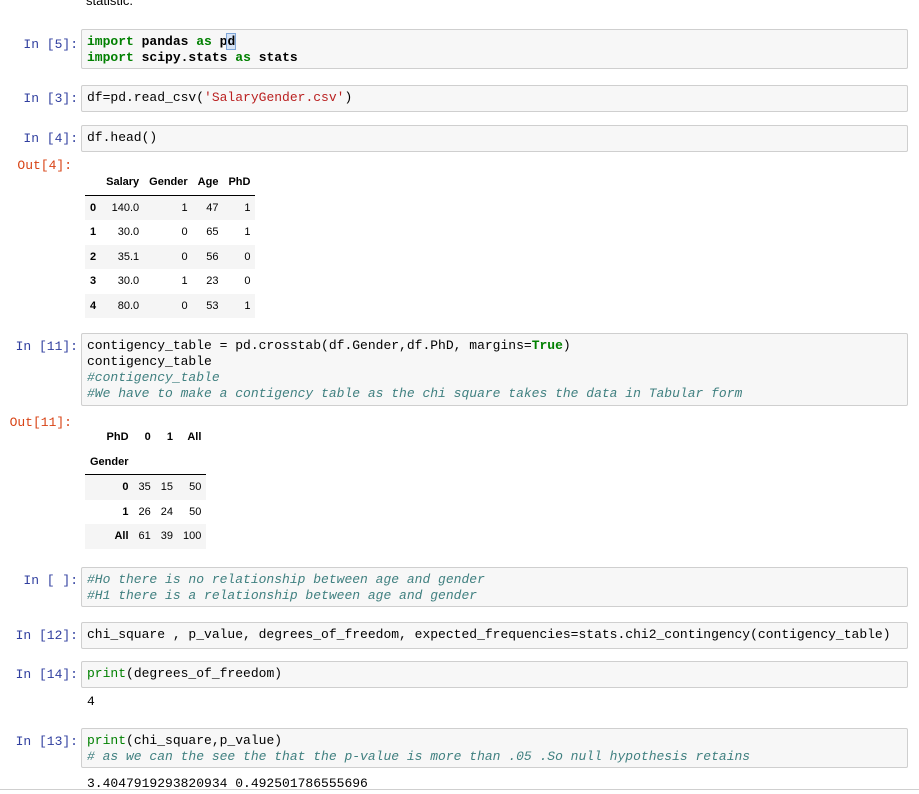  I want to click on column-header: Age, so click(208, 183).